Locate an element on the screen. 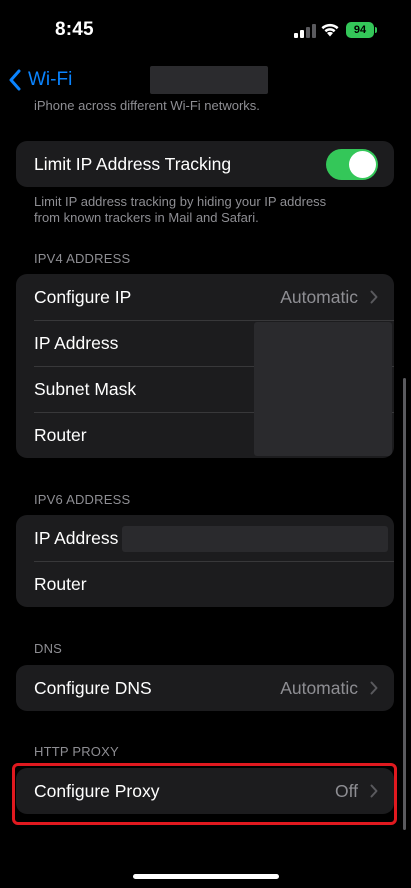  limit-ip-tracking-row: Limit IP Address Tracking is located at coordinates (205, 164).